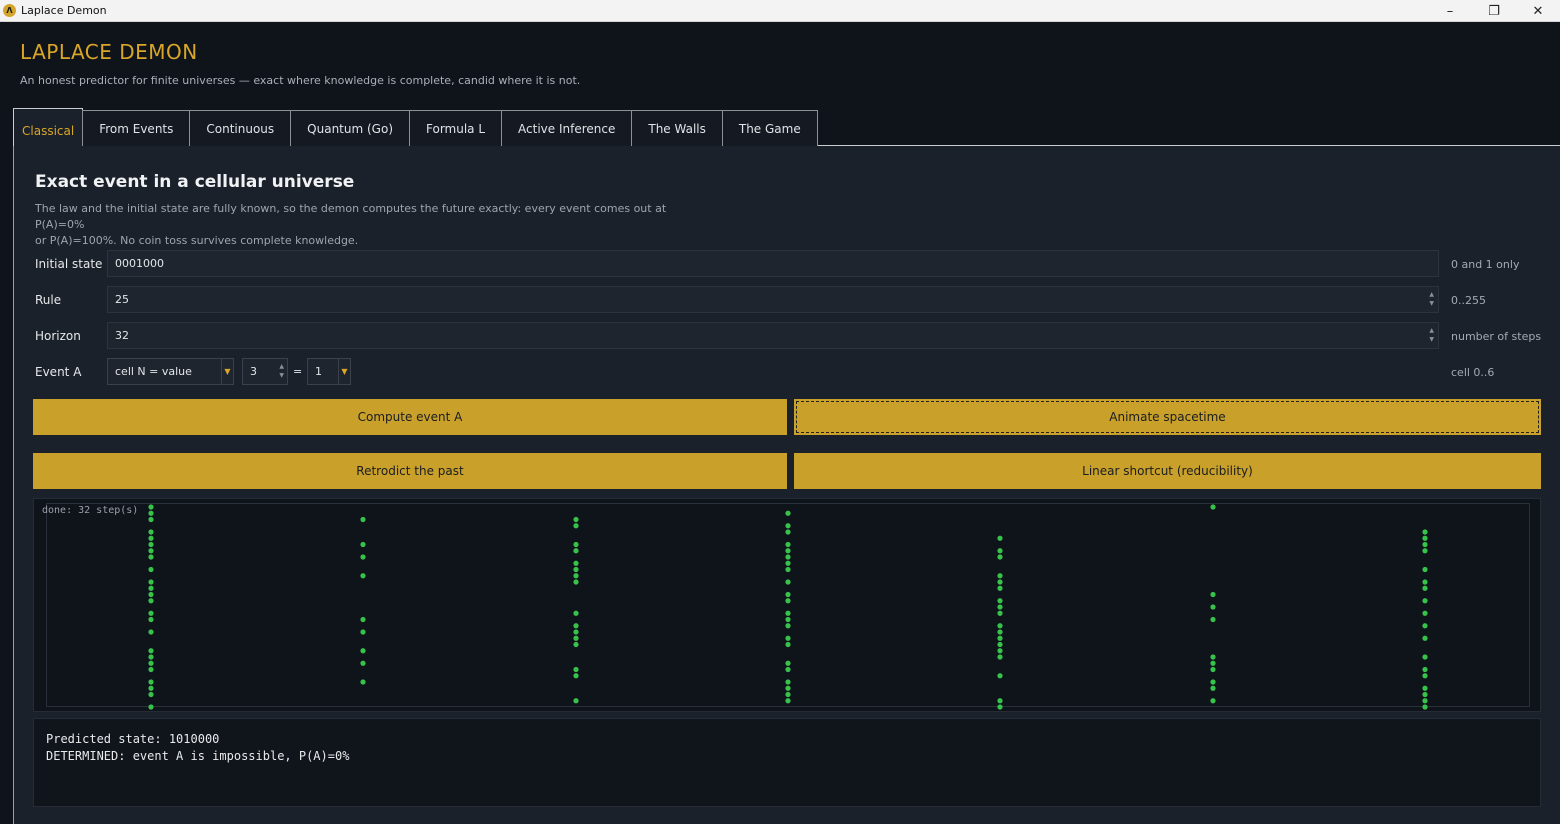 The image size is (1560, 824). Describe the element at coordinates (1538, 11) in the screenshot. I see `close-icon: ✕` at that location.